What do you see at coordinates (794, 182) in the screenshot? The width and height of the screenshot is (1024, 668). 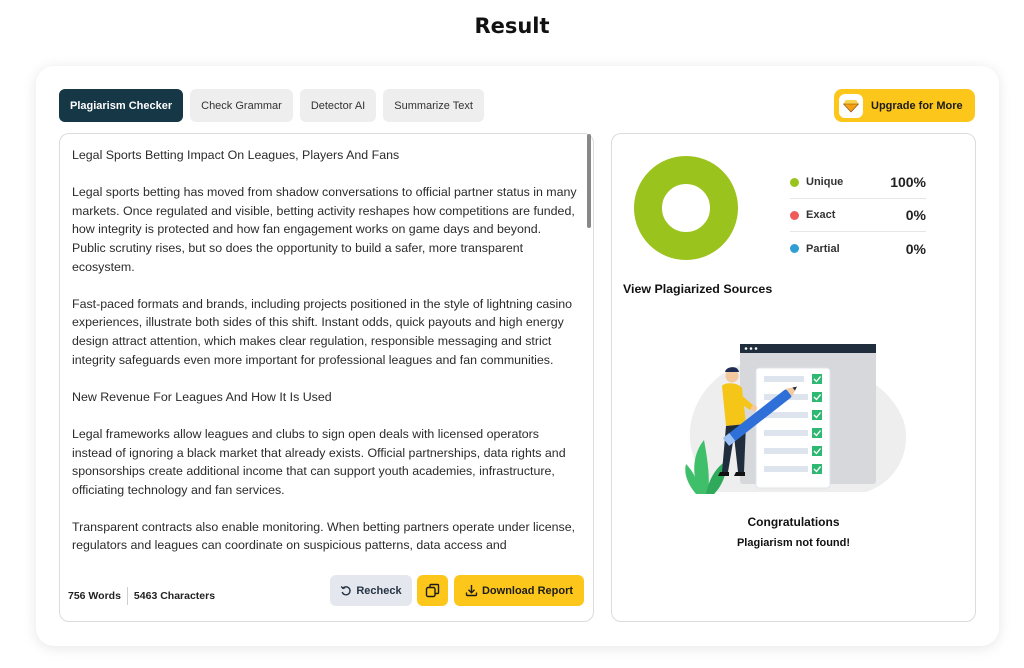 I see `unique-dot` at bounding box center [794, 182].